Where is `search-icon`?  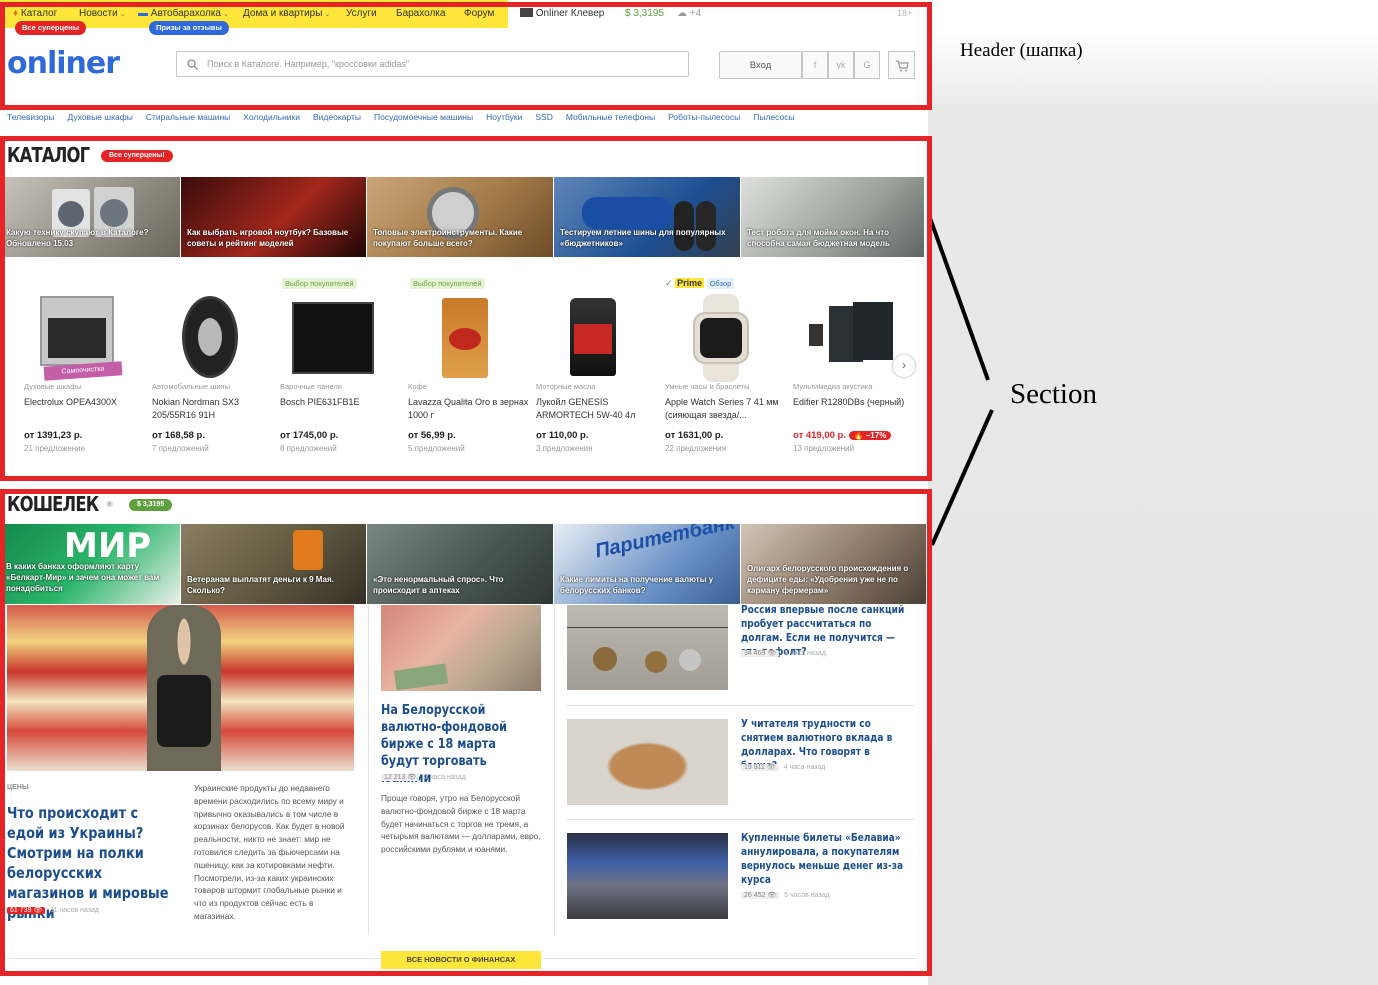
search-icon is located at coordinates (192, 64).